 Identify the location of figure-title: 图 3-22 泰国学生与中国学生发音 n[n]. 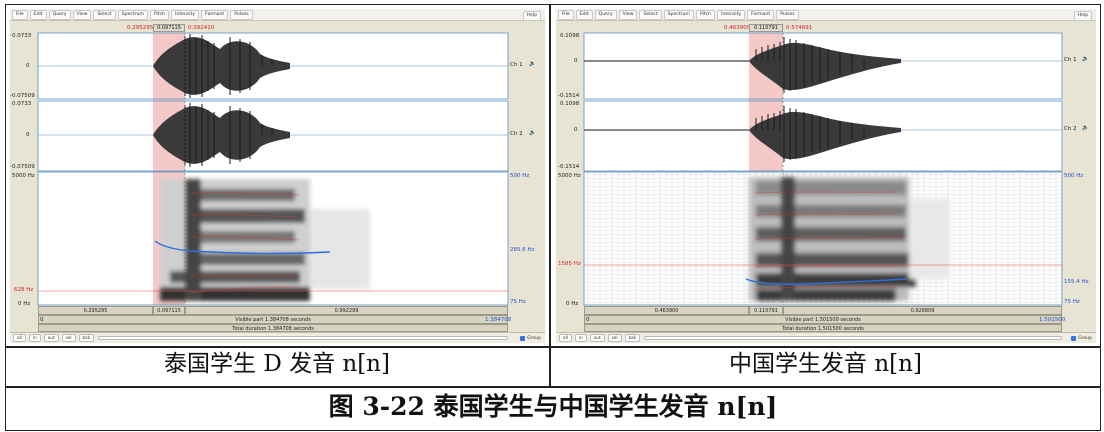
(553, 406).